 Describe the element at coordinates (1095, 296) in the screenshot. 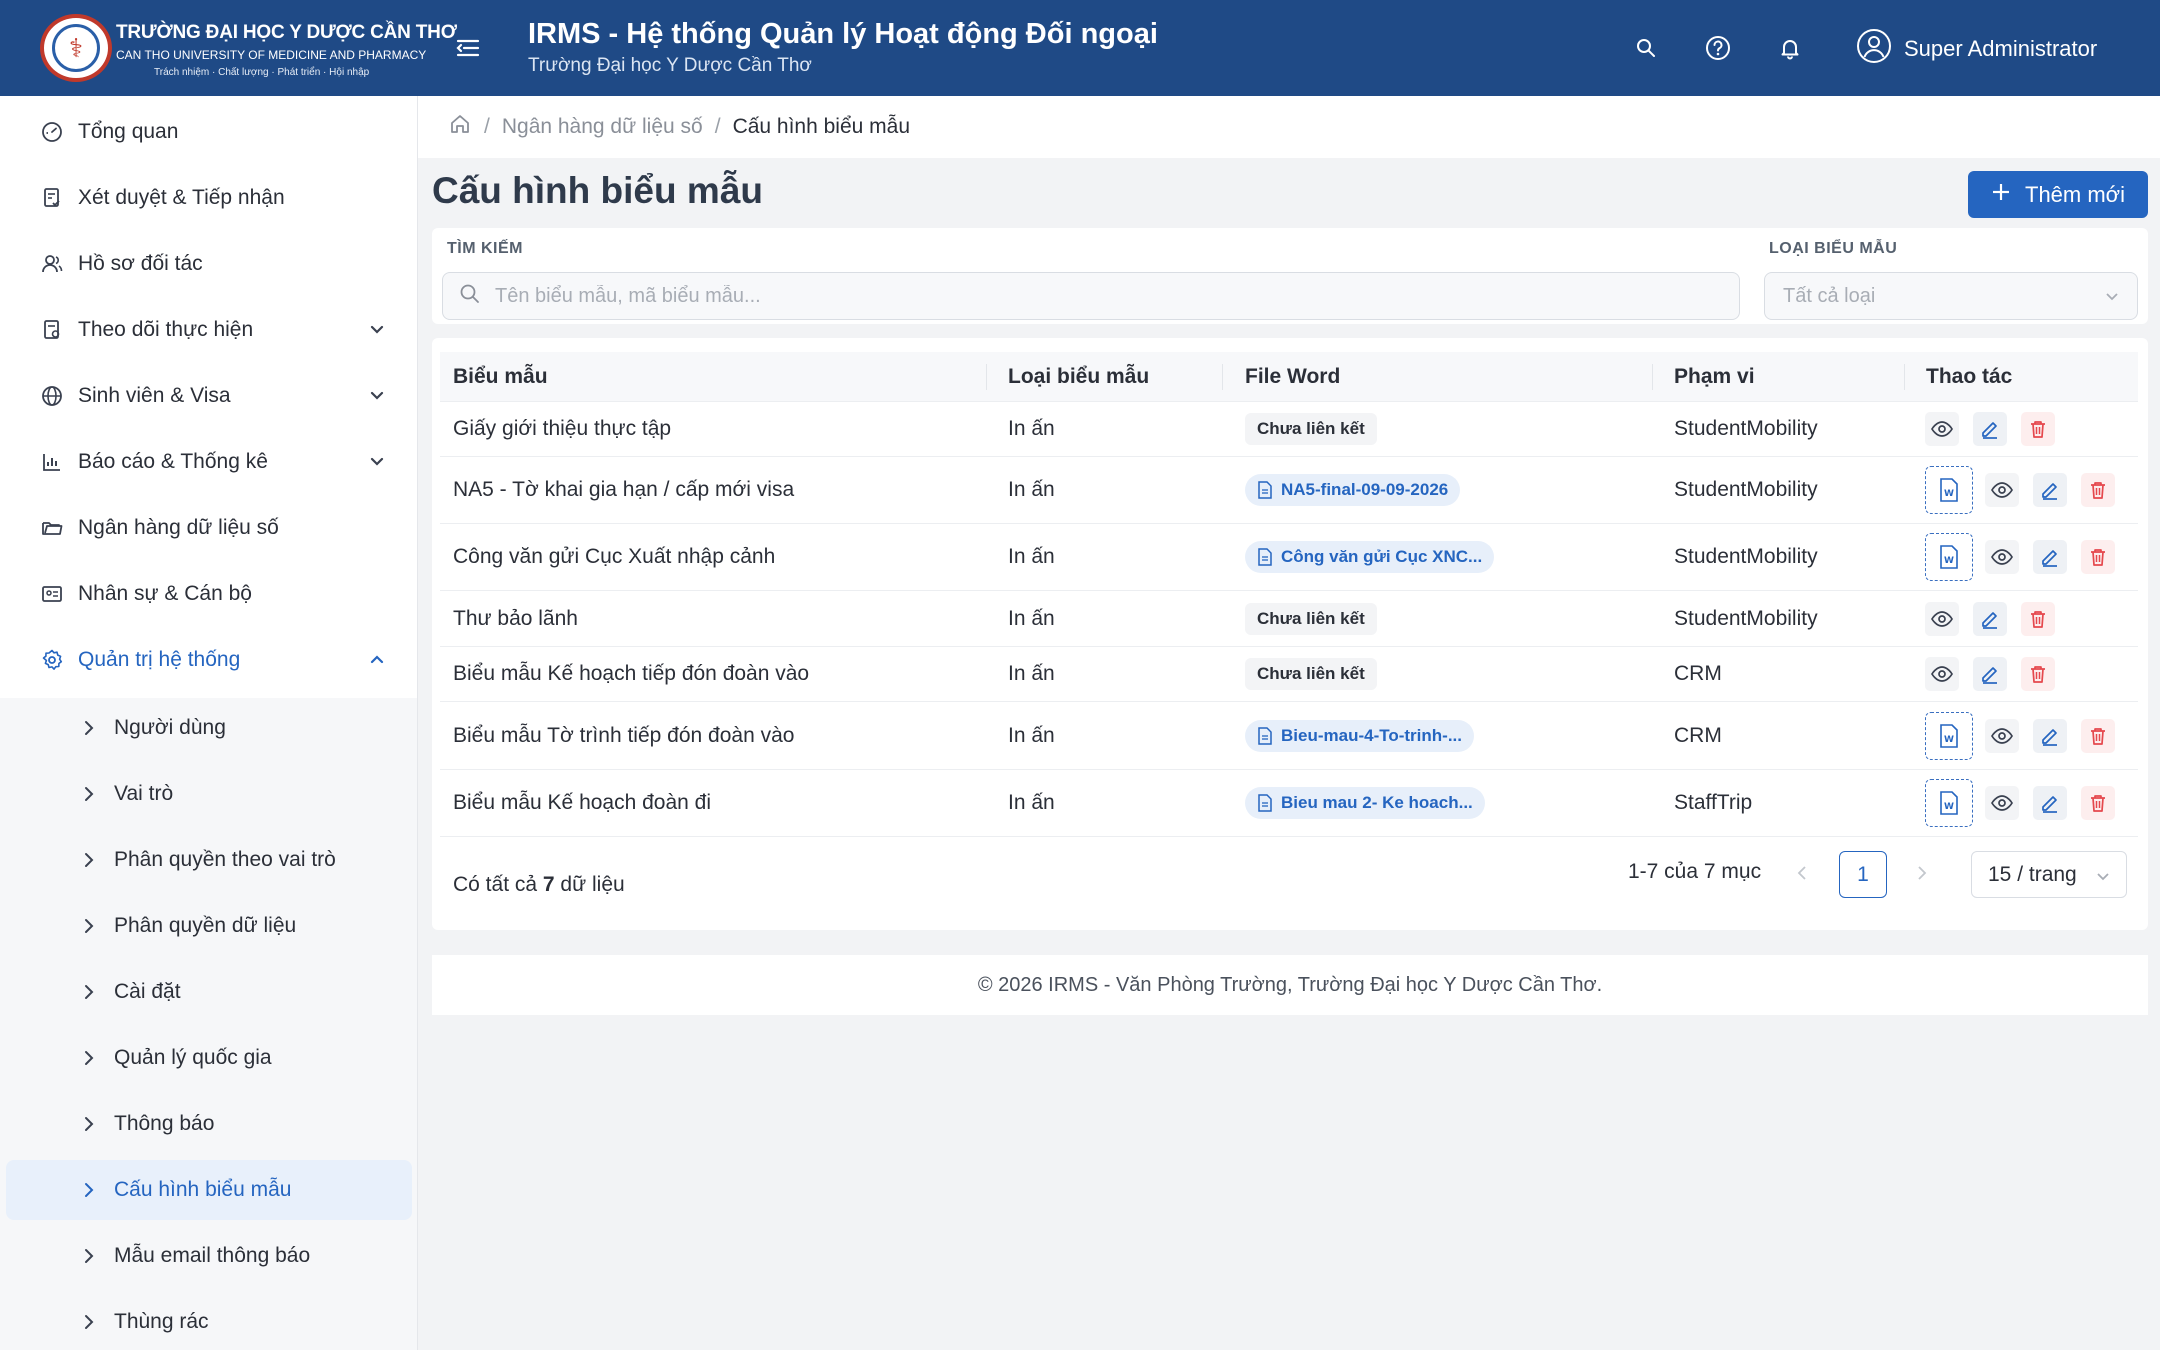

I see `search-input` at that location.